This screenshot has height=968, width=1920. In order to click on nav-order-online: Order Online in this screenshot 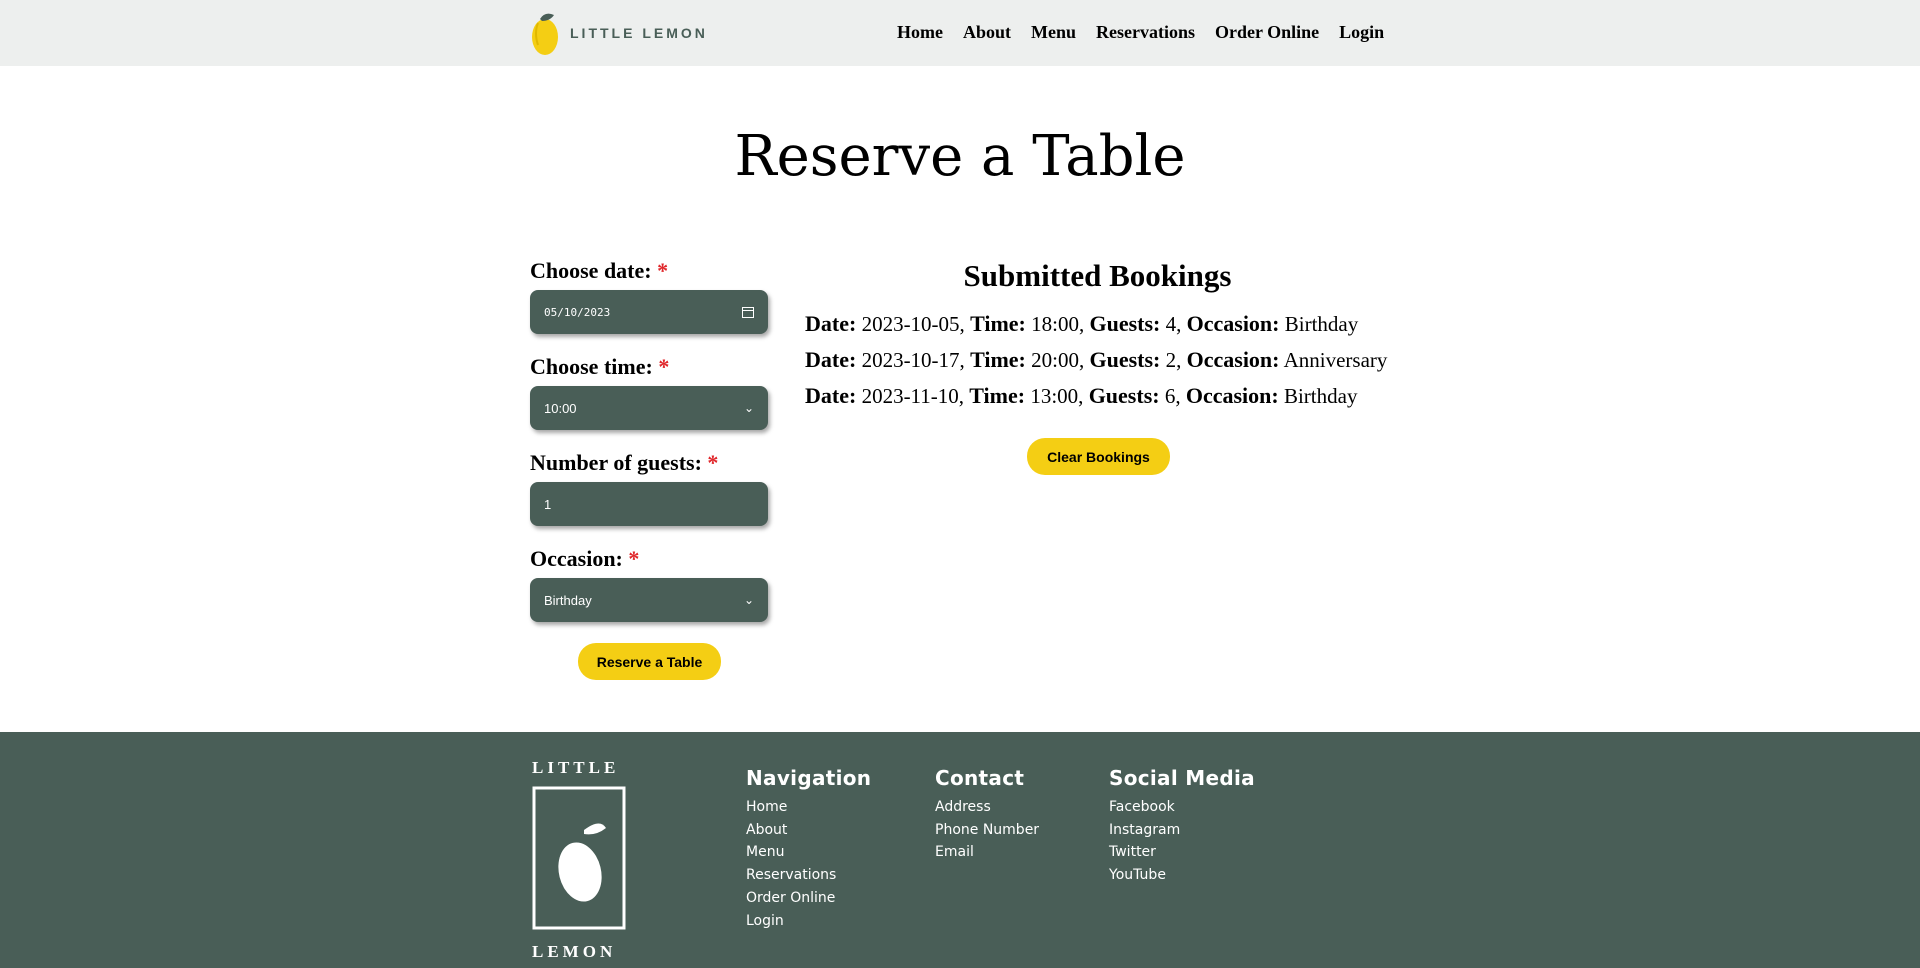, I will do `click(1267, 32)`.